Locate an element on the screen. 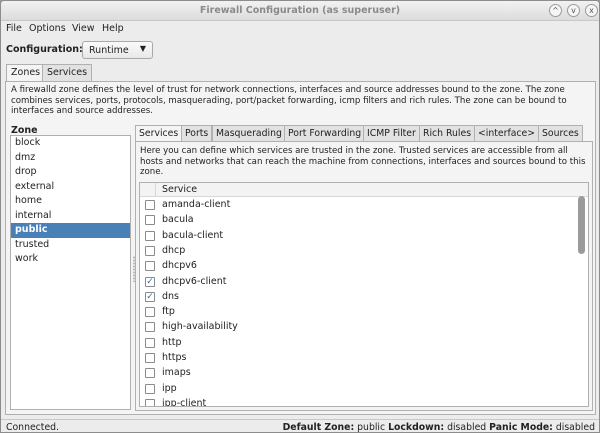 The image size is (600, 433). zone-item-trusted: trusted is located at coordinates (70, 245).